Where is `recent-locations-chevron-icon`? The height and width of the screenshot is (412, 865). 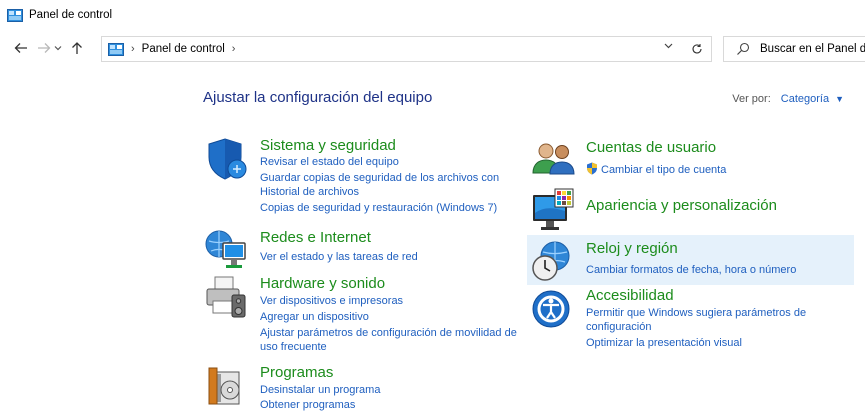 recent-locations-chevron-icon is located at coordinates (58, 48).